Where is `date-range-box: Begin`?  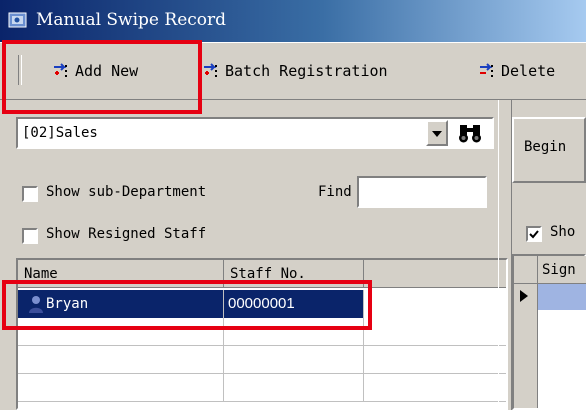
date-range-box: Begin is located at coordinates (549, 150).